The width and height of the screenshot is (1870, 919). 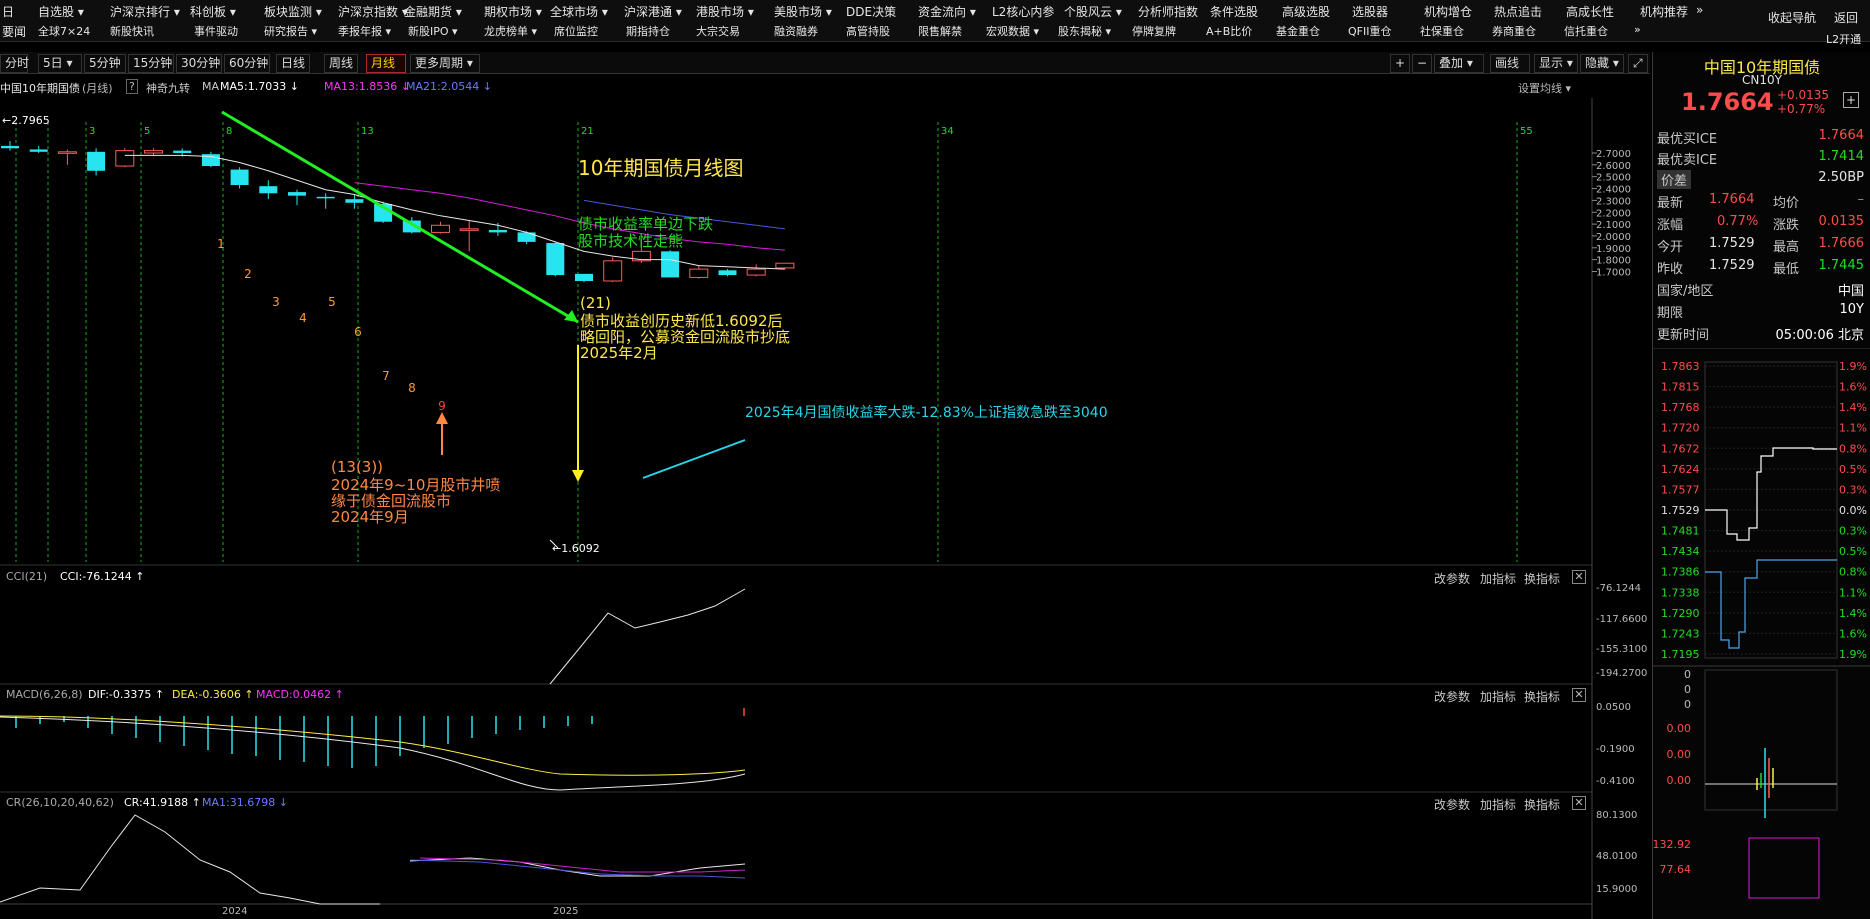 I want to click on cr-line, so click(x=190, y=859).